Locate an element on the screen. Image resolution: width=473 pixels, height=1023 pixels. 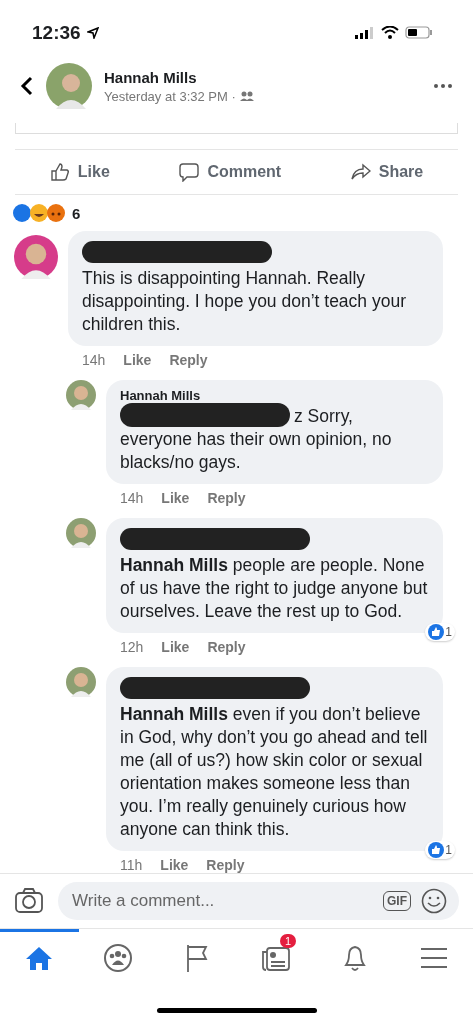
comment-time: 12h is located at coordinates (132, 647).